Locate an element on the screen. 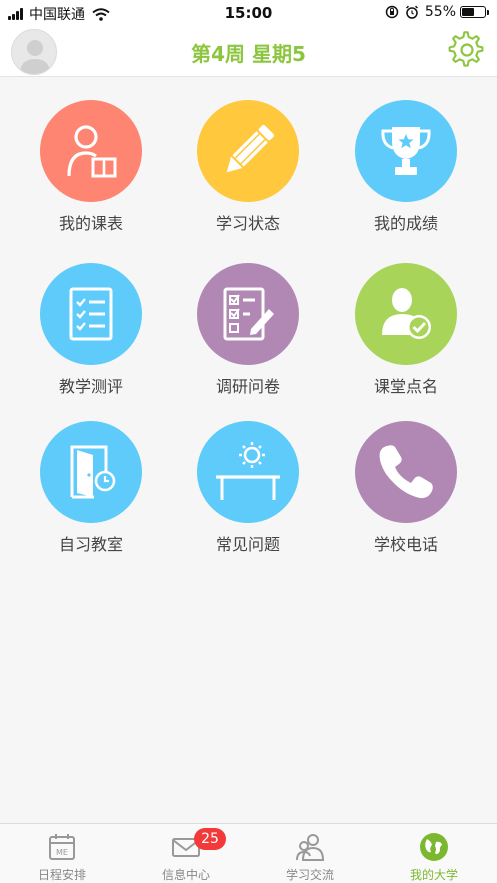  door-icon is located at coordinates (93, 472).